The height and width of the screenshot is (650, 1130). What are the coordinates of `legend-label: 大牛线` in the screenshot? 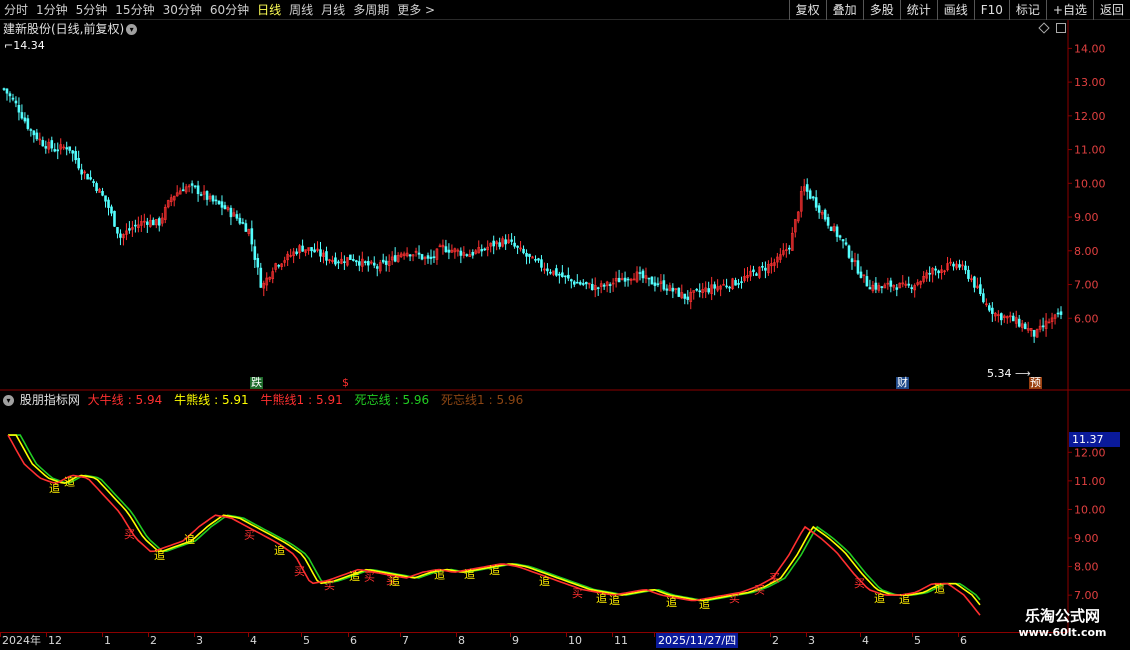 It's located at (105, 400).